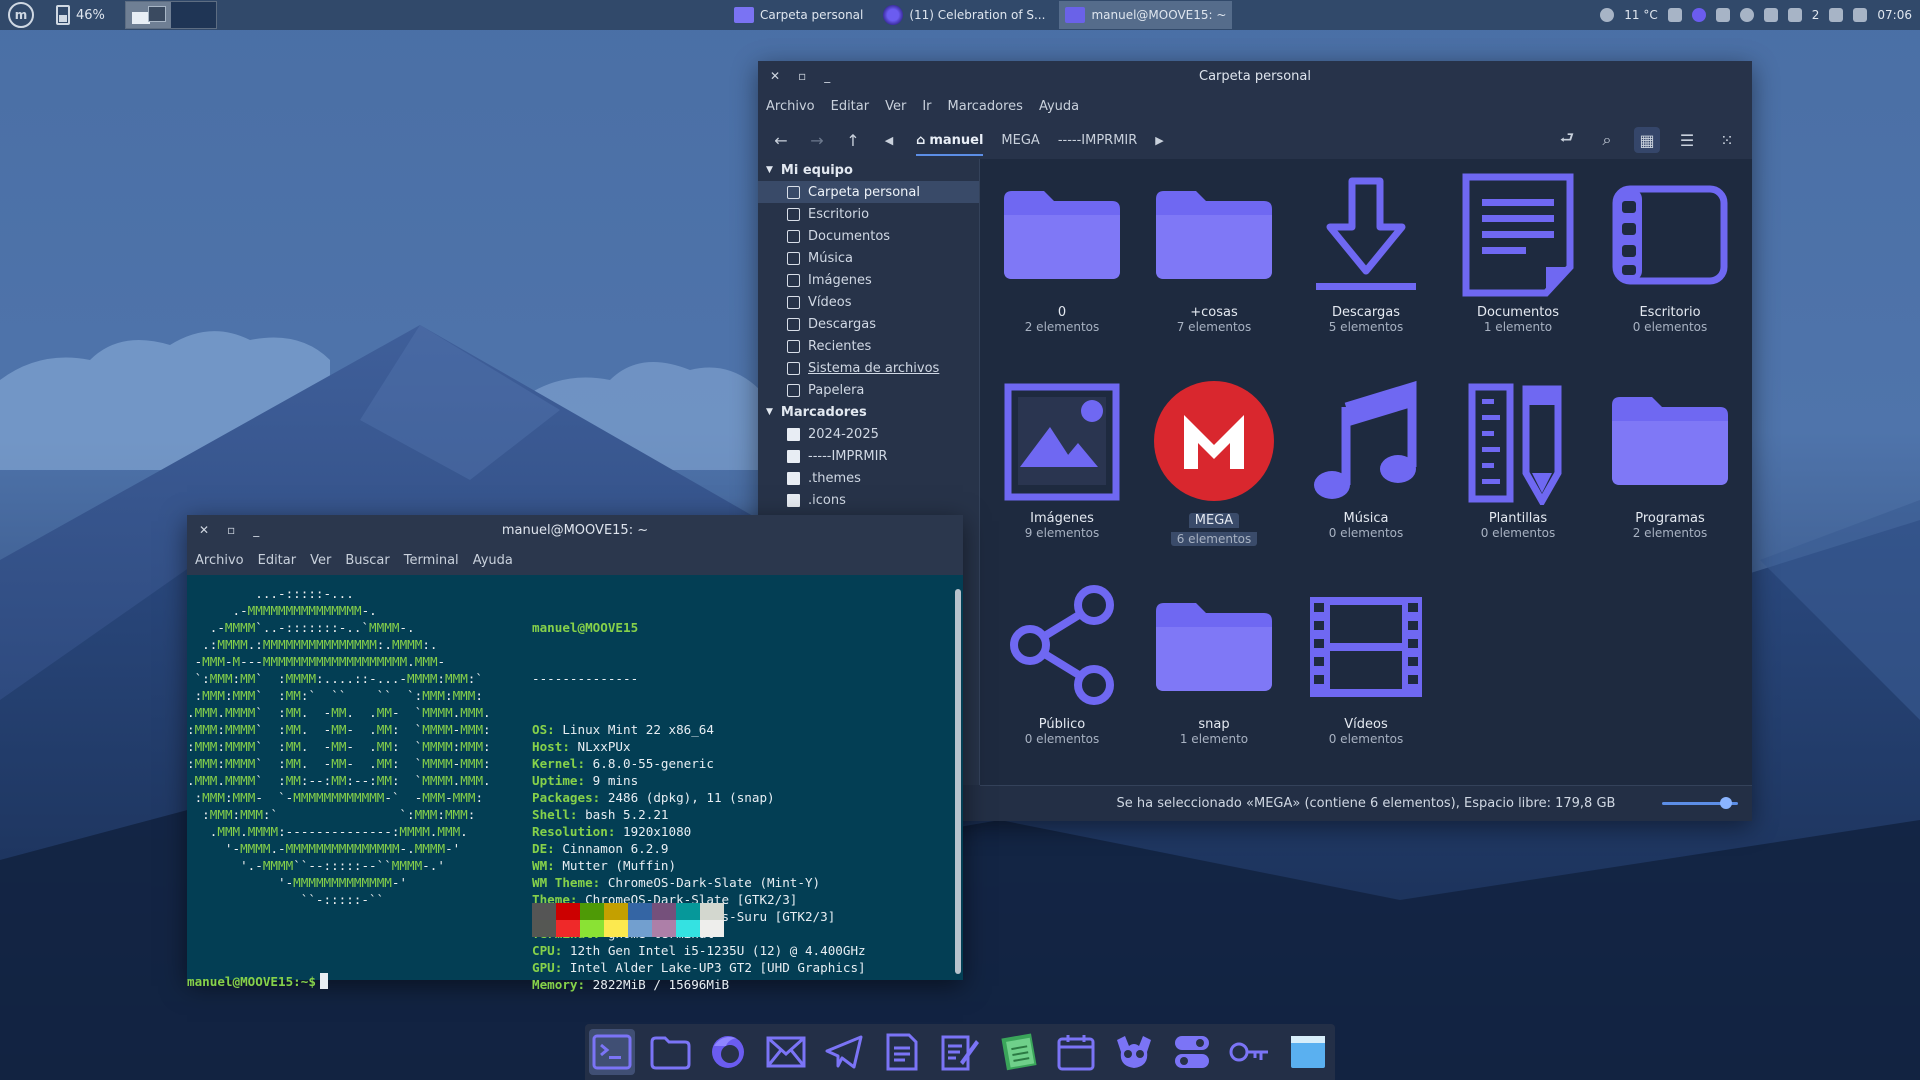  I want to click on notifications-icon, so click(1794, 15).